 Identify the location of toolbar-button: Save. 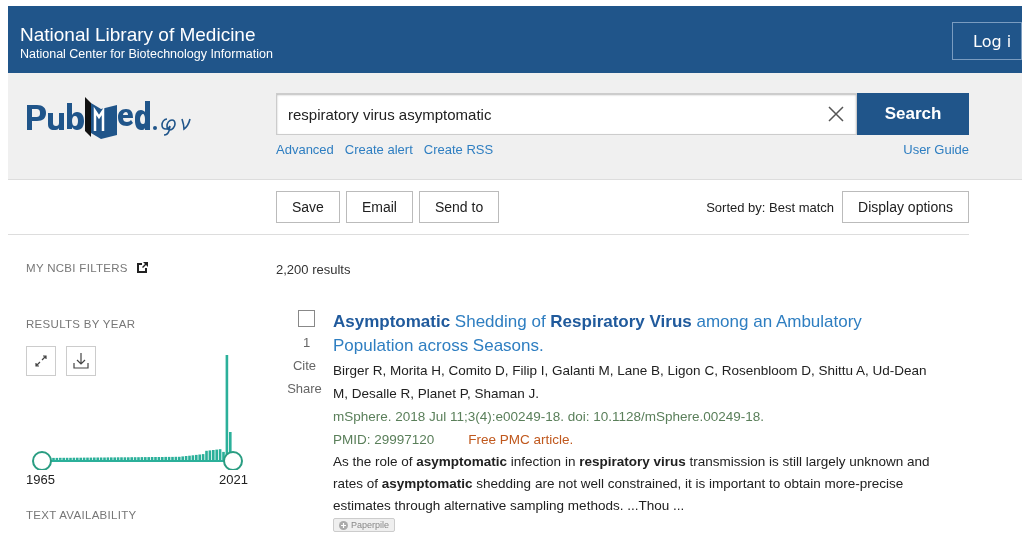
(308, 207).